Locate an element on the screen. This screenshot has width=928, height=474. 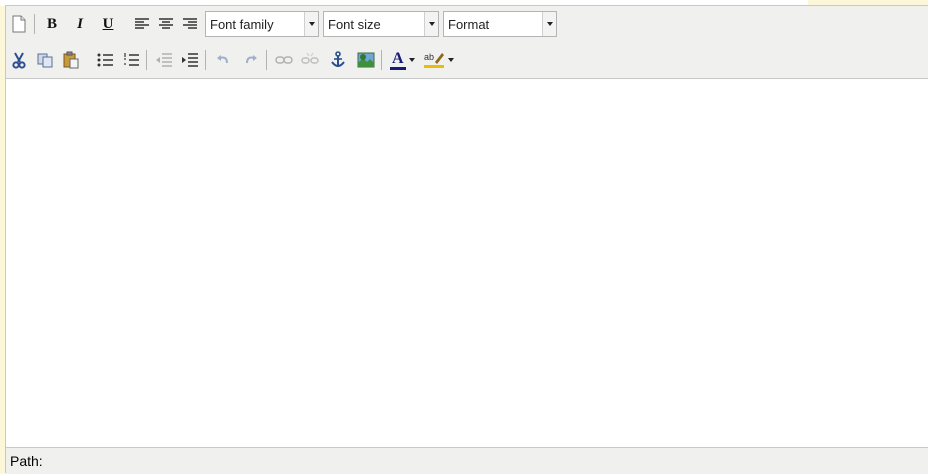
bold-button: B is located at coordinates (52, 24).